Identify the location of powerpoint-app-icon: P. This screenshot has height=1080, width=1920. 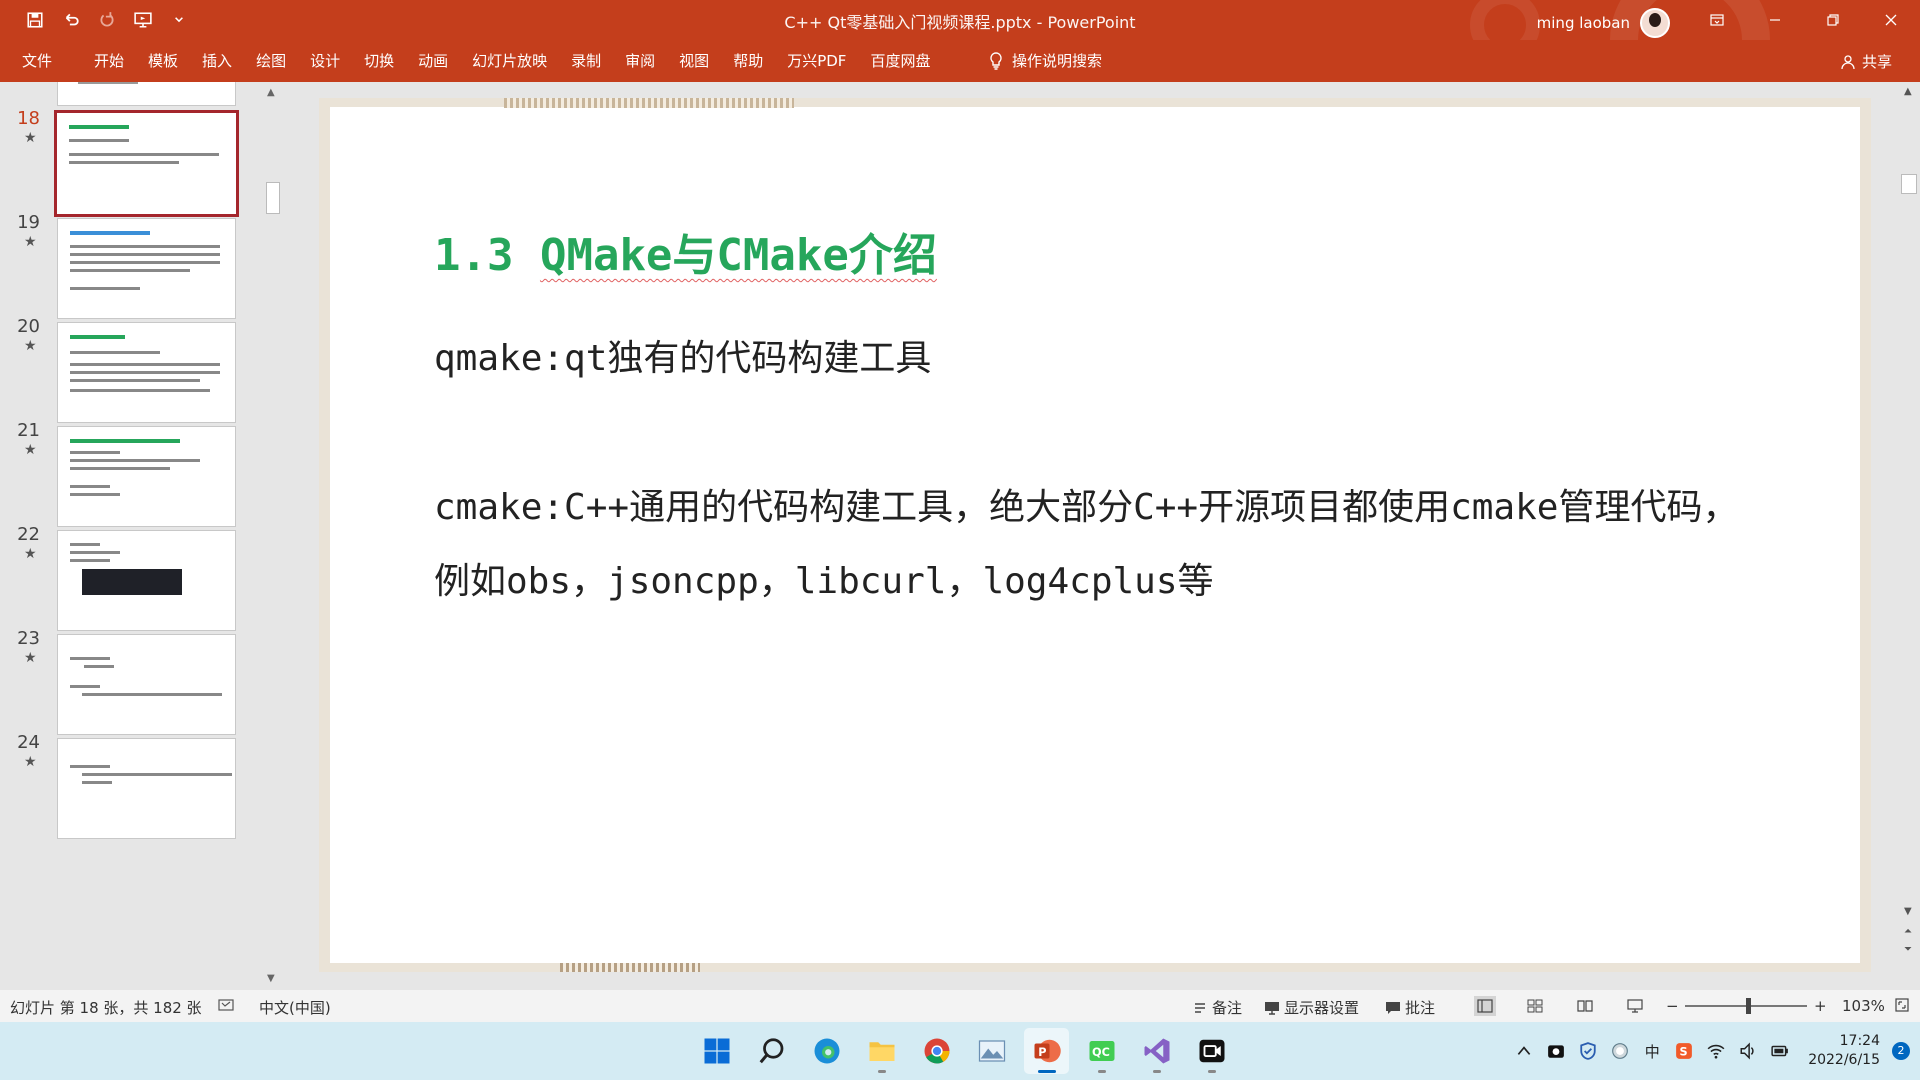
(1046, 1051).